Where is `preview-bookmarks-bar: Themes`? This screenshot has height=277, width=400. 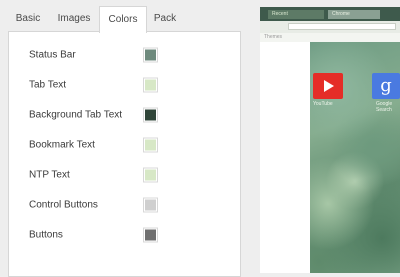 preview-bookmarks-bar: Themes is located at coordinates (330, 37).